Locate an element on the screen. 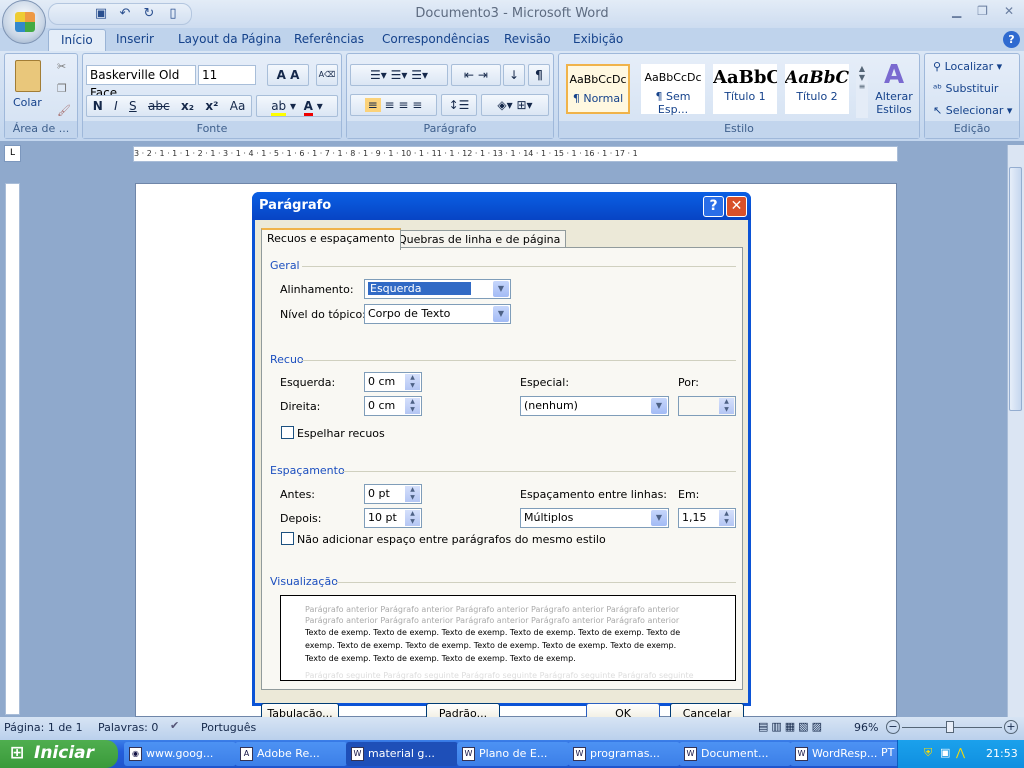 This screenshot has width=1024, height=768. tab-exibicao: Exibição is located at coordinates (598, 39).